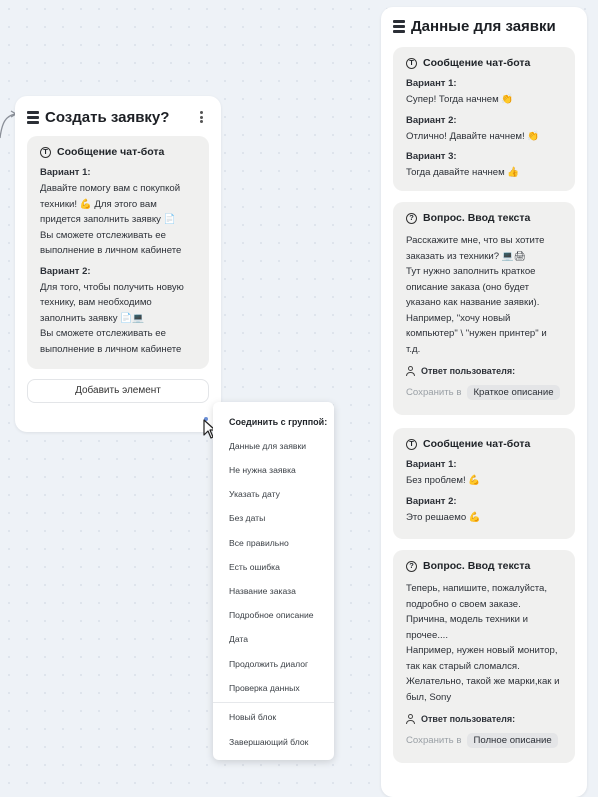  Describe the element at coordinates (254, 567) in the screenshot. I see `dropdown-item: Есть ошибка` at that location.